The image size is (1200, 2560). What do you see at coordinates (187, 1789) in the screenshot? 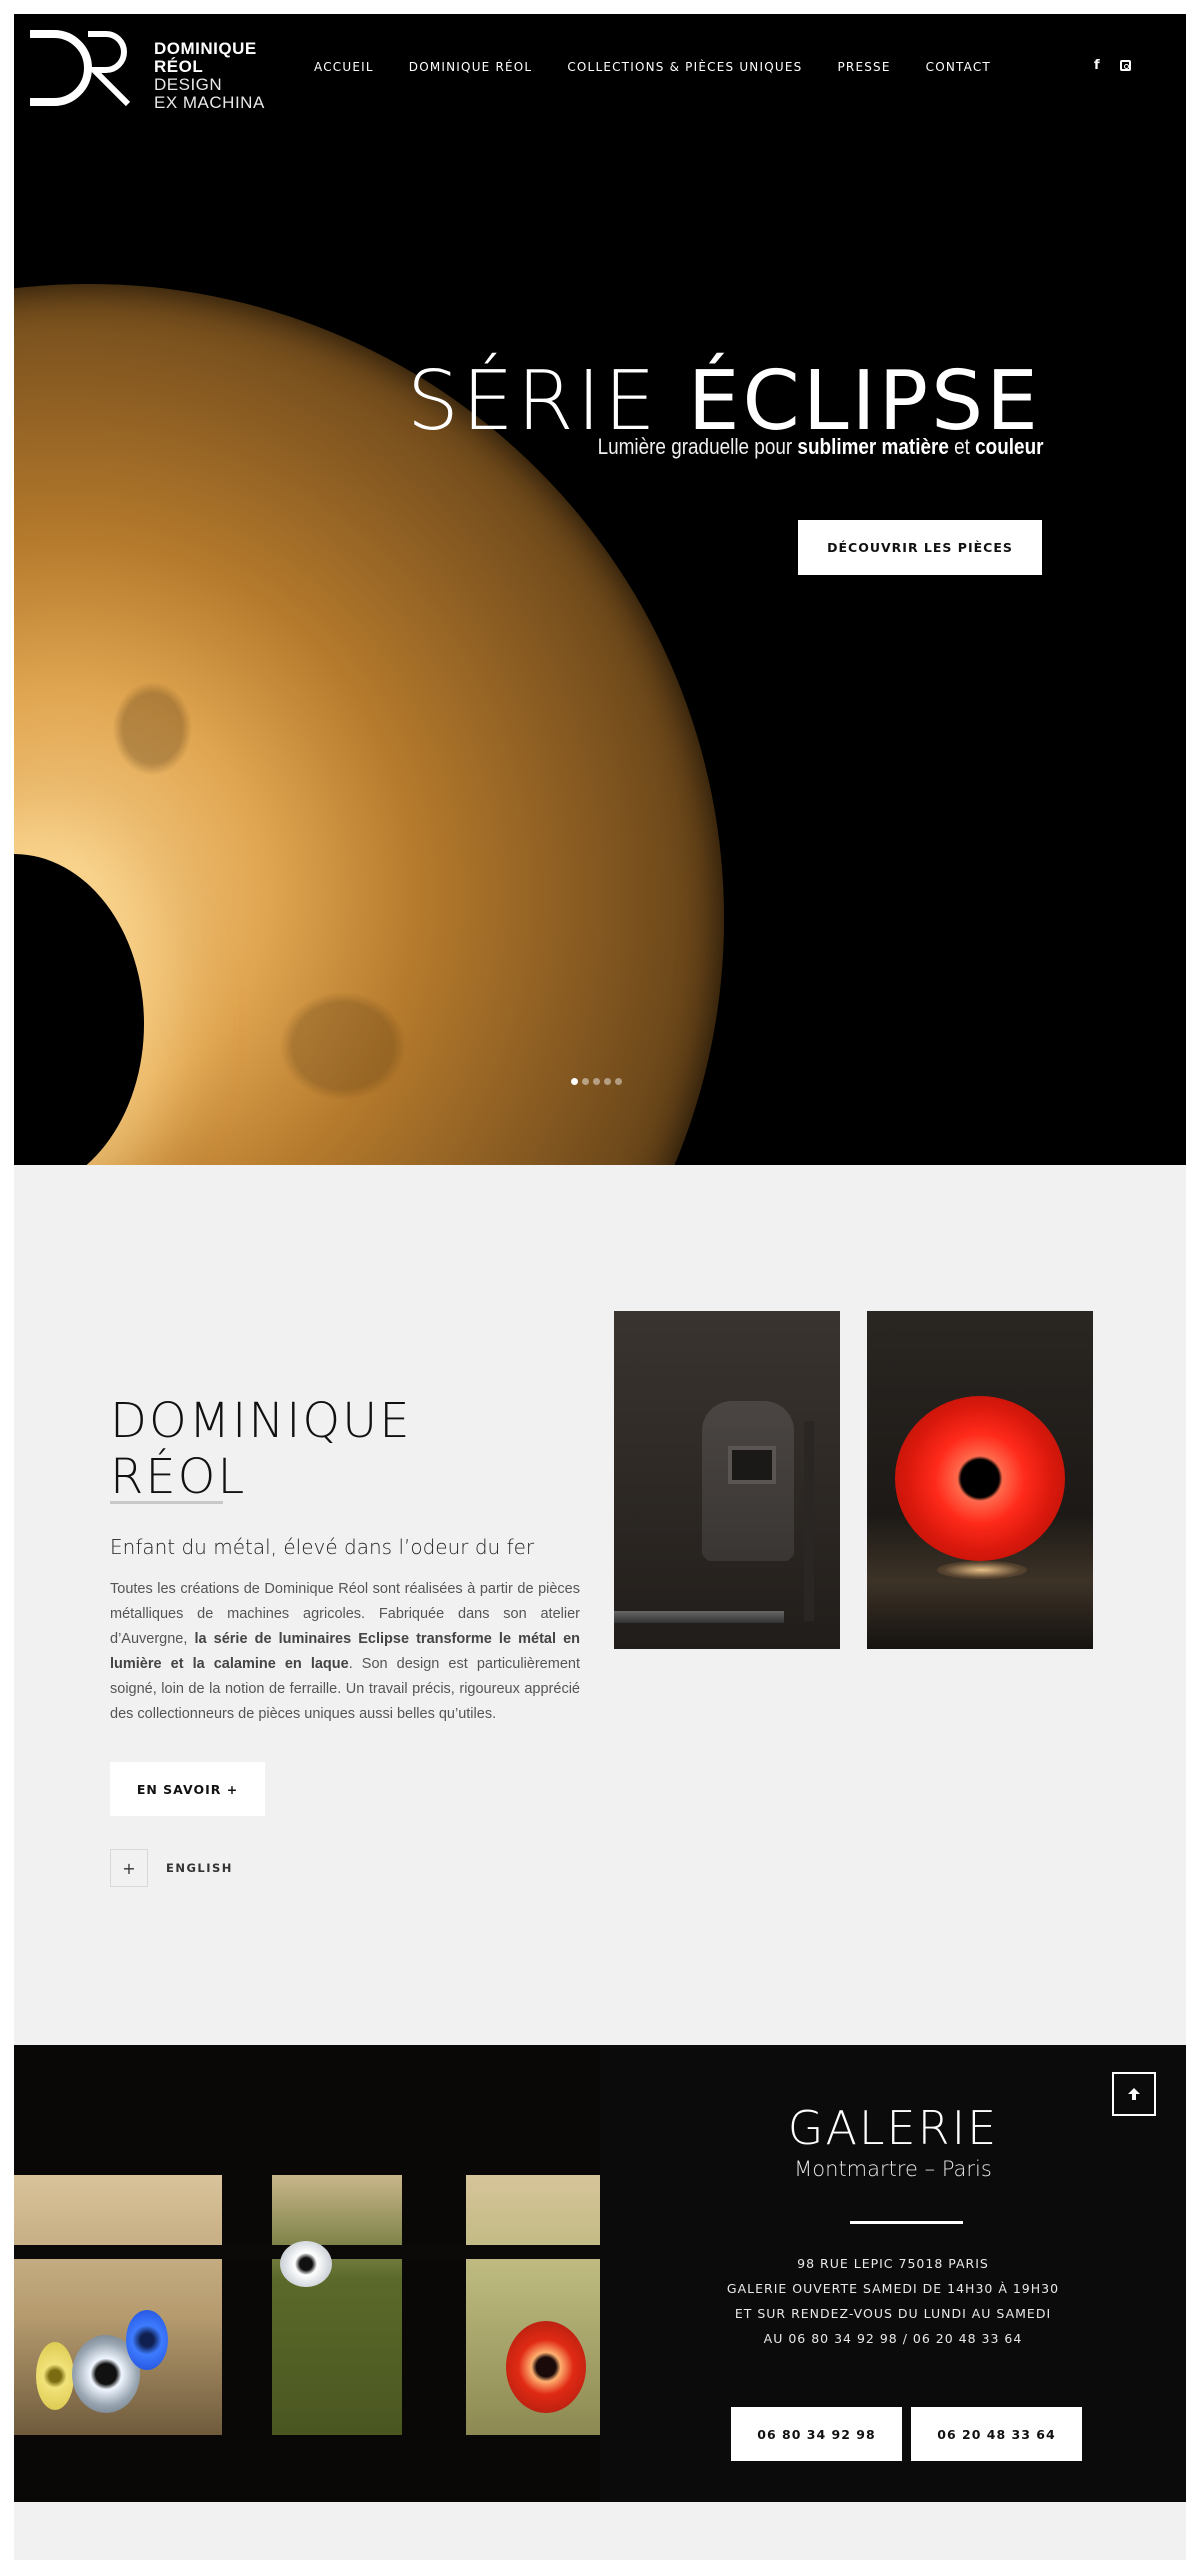
I see `learn-more-button: EN SAVOIR +` at bounding box center [187, 1789].